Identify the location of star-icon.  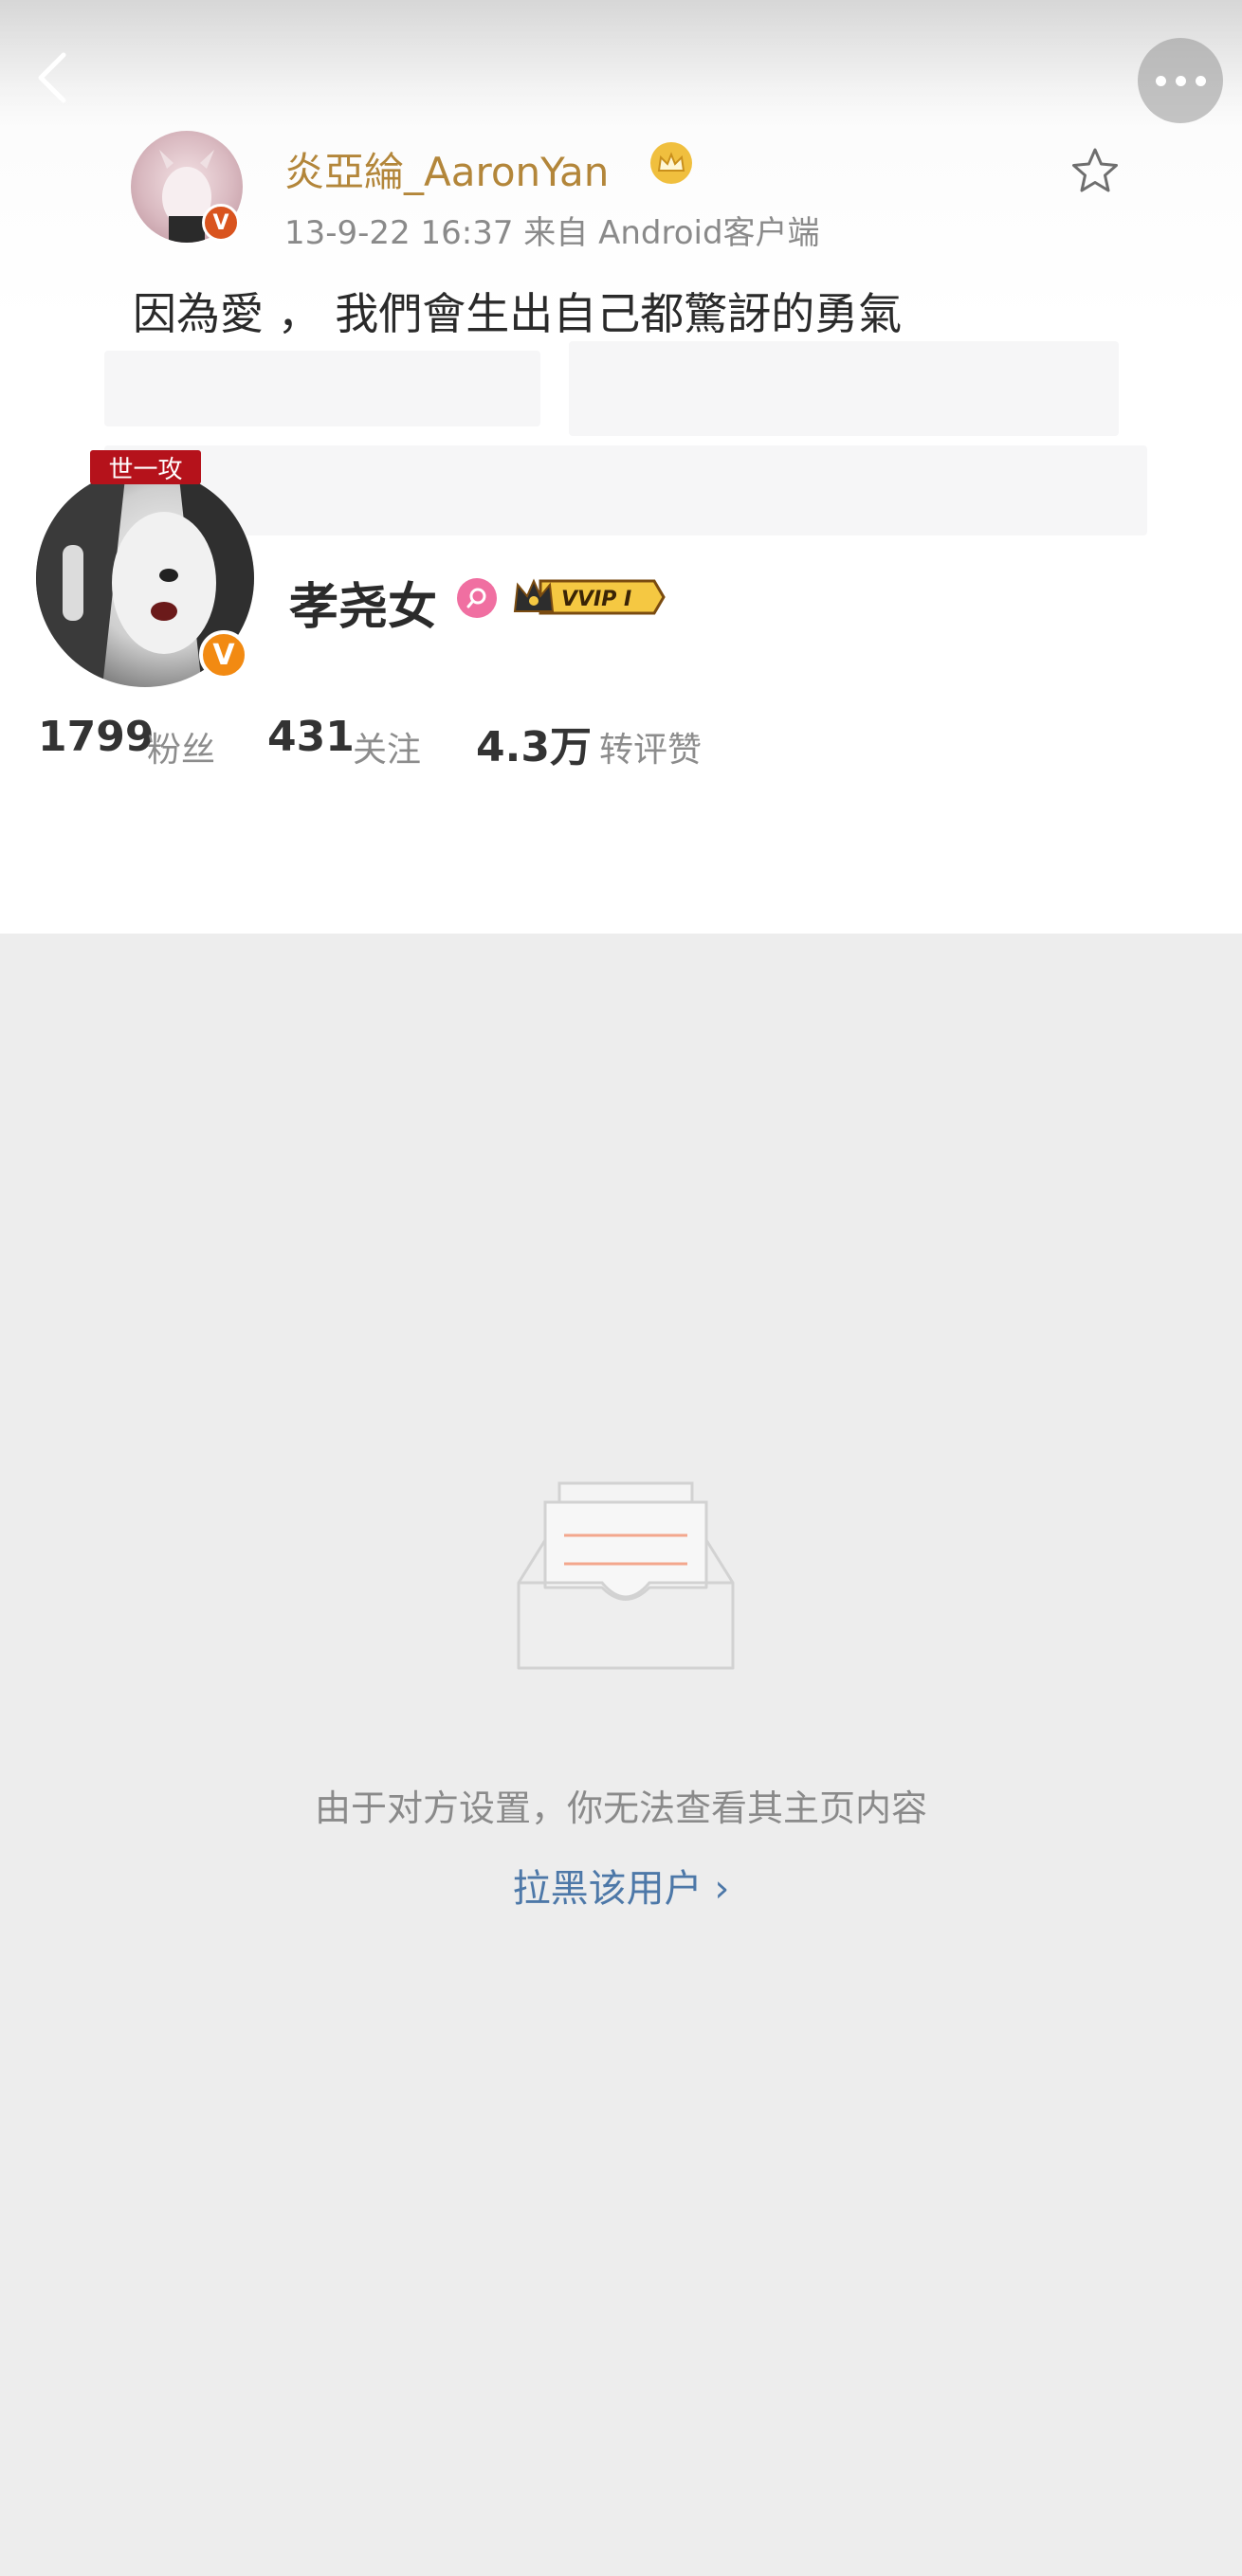
(1095, 170).